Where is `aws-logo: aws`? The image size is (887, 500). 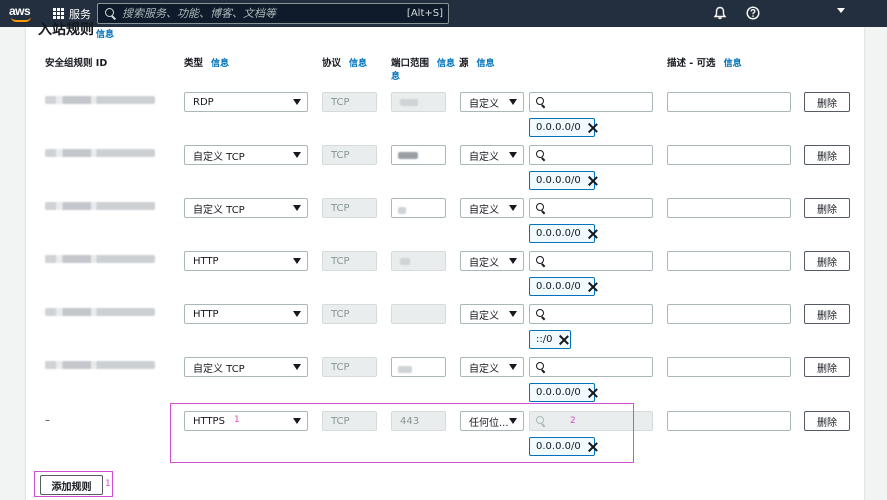
aws-logo: aws is located at coordinates (22, 14).